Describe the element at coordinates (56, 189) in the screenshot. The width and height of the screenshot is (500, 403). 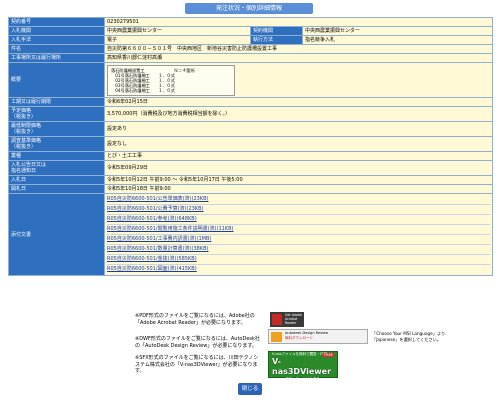
I see `row-label: 開札日` at that location.